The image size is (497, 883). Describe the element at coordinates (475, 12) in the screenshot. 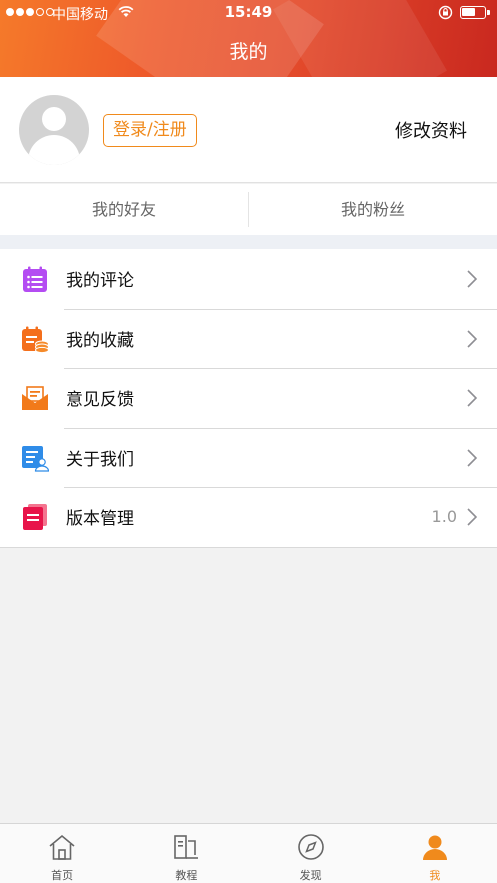

I see `battery-icon` at that location.